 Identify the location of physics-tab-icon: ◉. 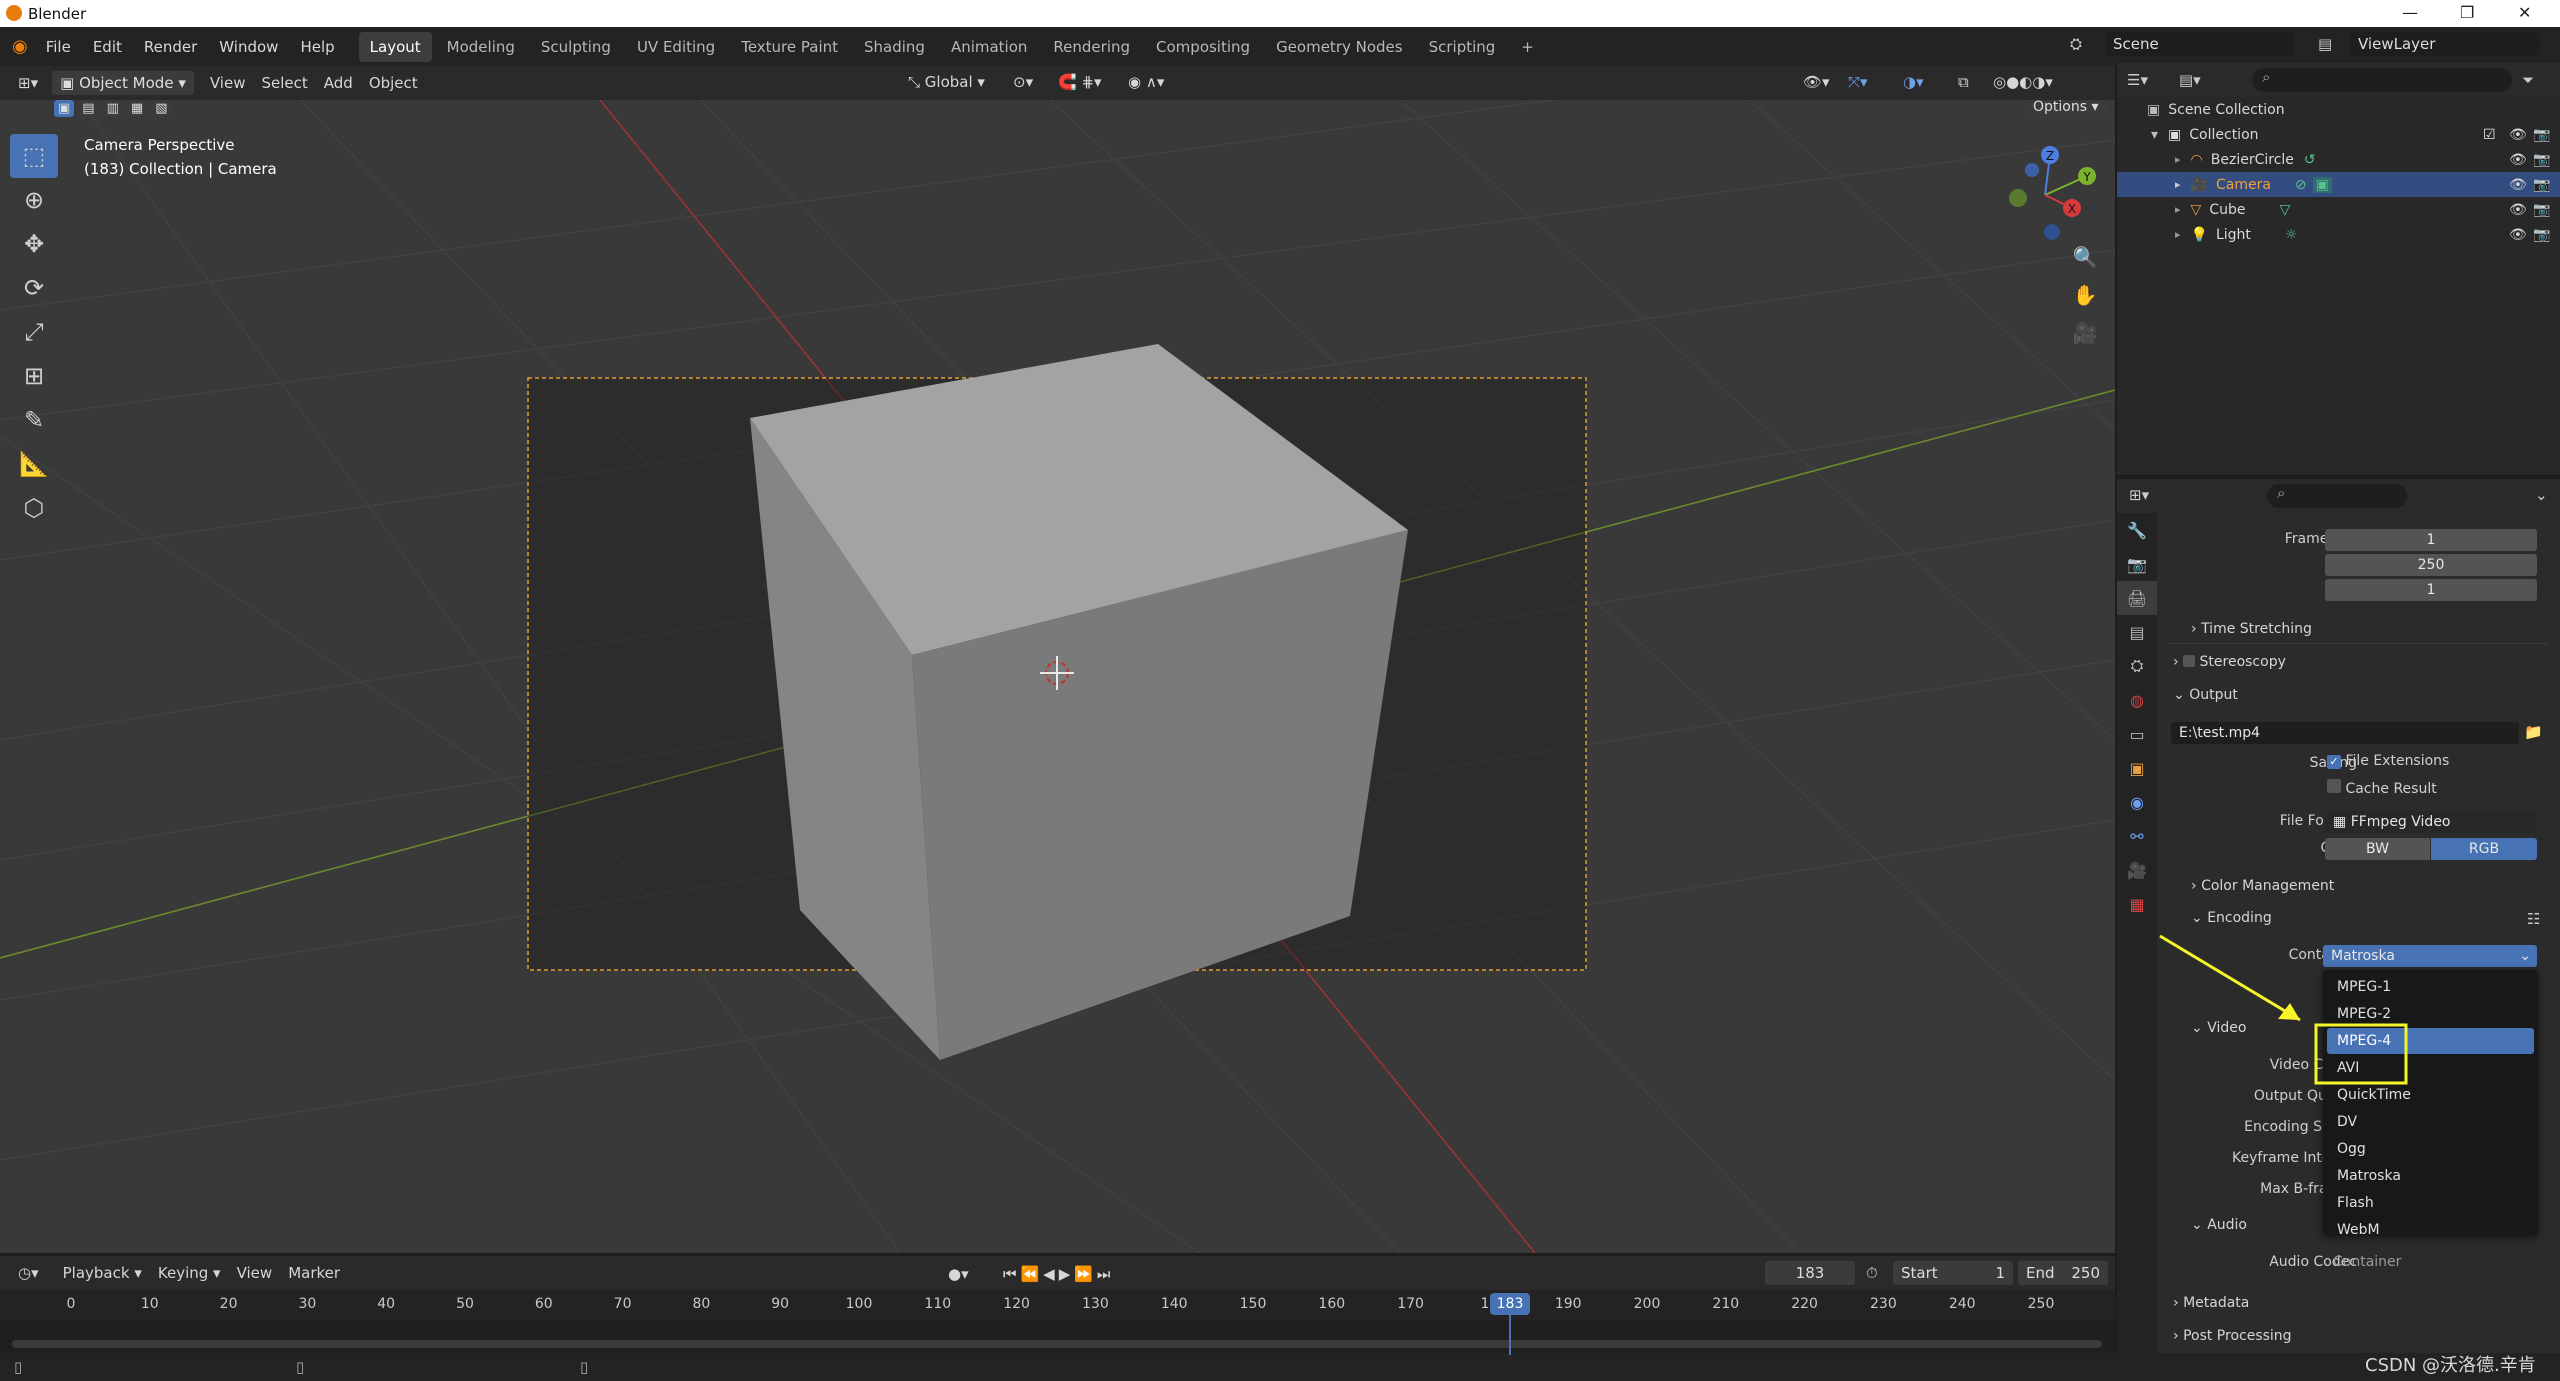
(2137, 802).